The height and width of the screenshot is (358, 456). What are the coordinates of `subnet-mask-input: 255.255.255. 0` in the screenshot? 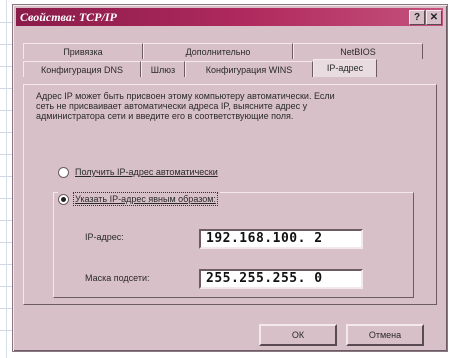 It's located at (281, 279).